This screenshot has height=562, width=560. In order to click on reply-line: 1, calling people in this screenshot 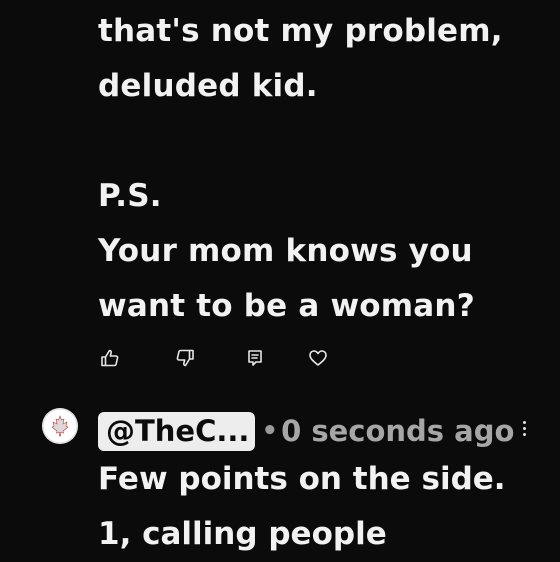, I will do `click(242, 534)`.